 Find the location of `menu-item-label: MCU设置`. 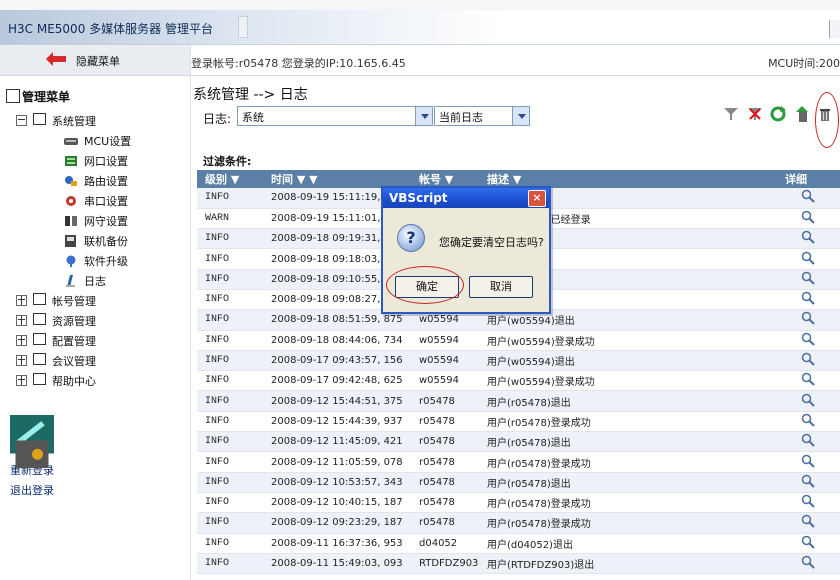

menu-item-label: MCU设置 is located at coordinates (107, 141).